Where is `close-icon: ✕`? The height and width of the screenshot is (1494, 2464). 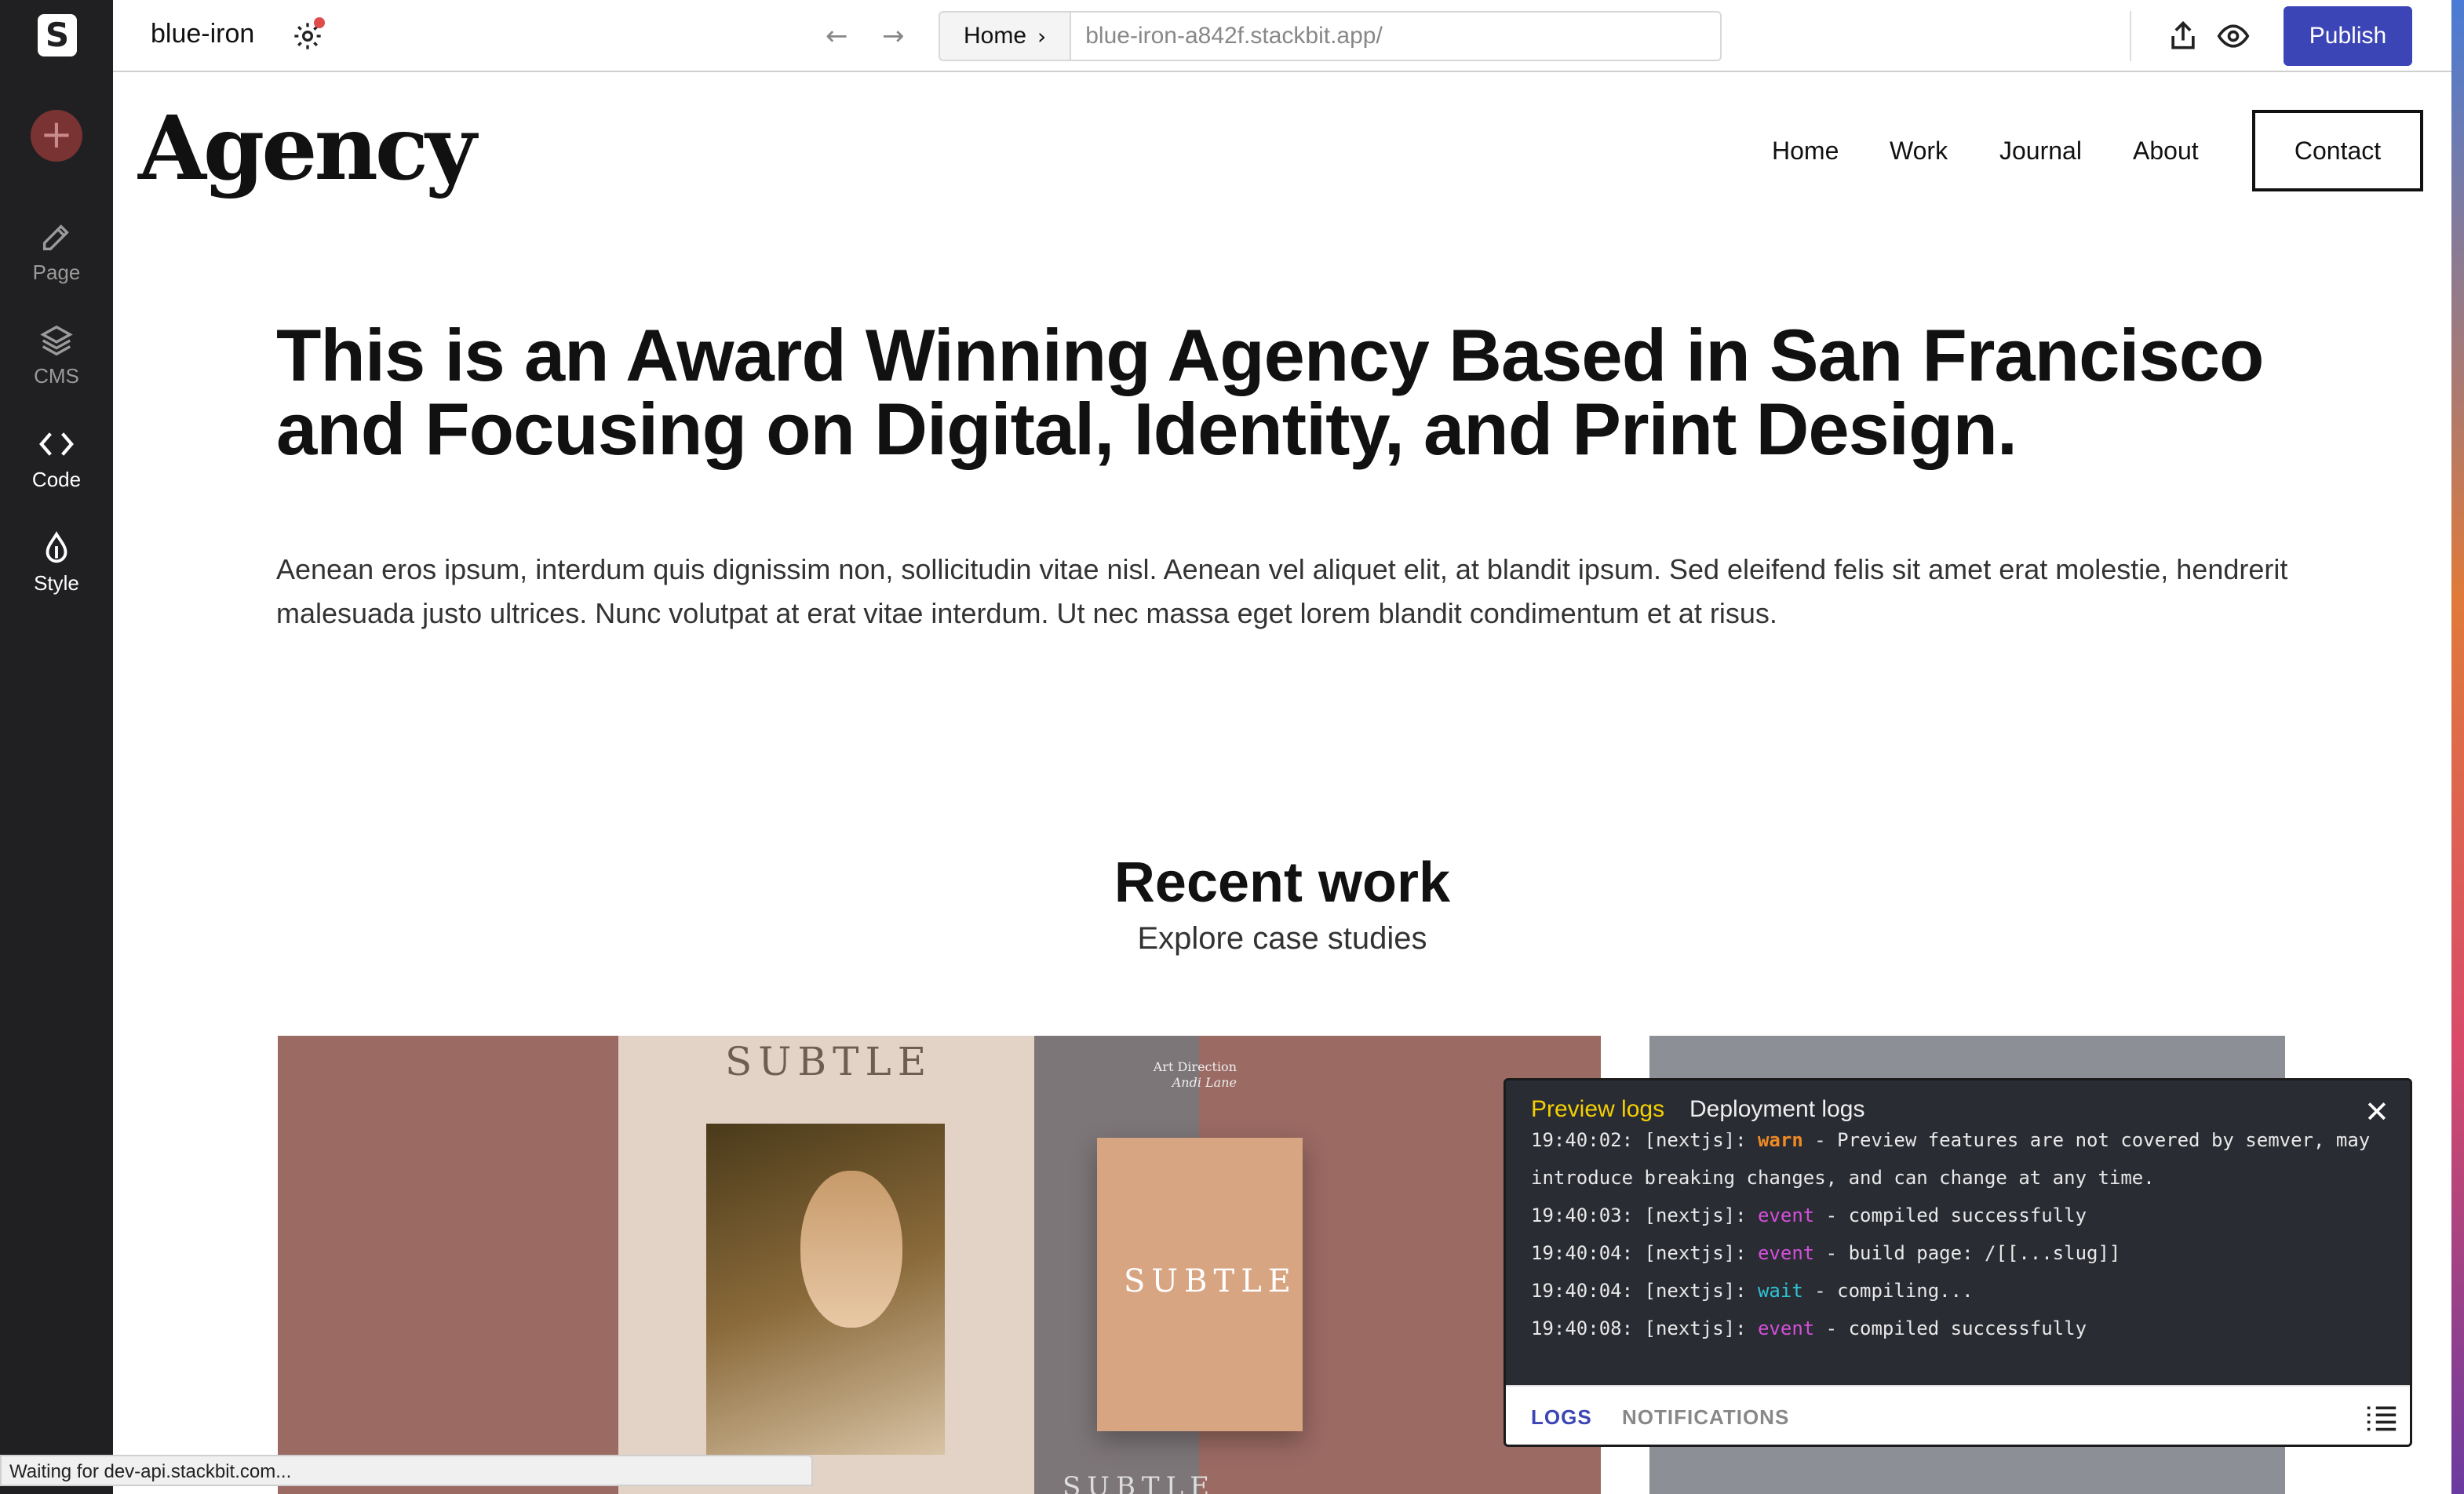
close-icon: ✕ is located at coordinates (2376, 1112).